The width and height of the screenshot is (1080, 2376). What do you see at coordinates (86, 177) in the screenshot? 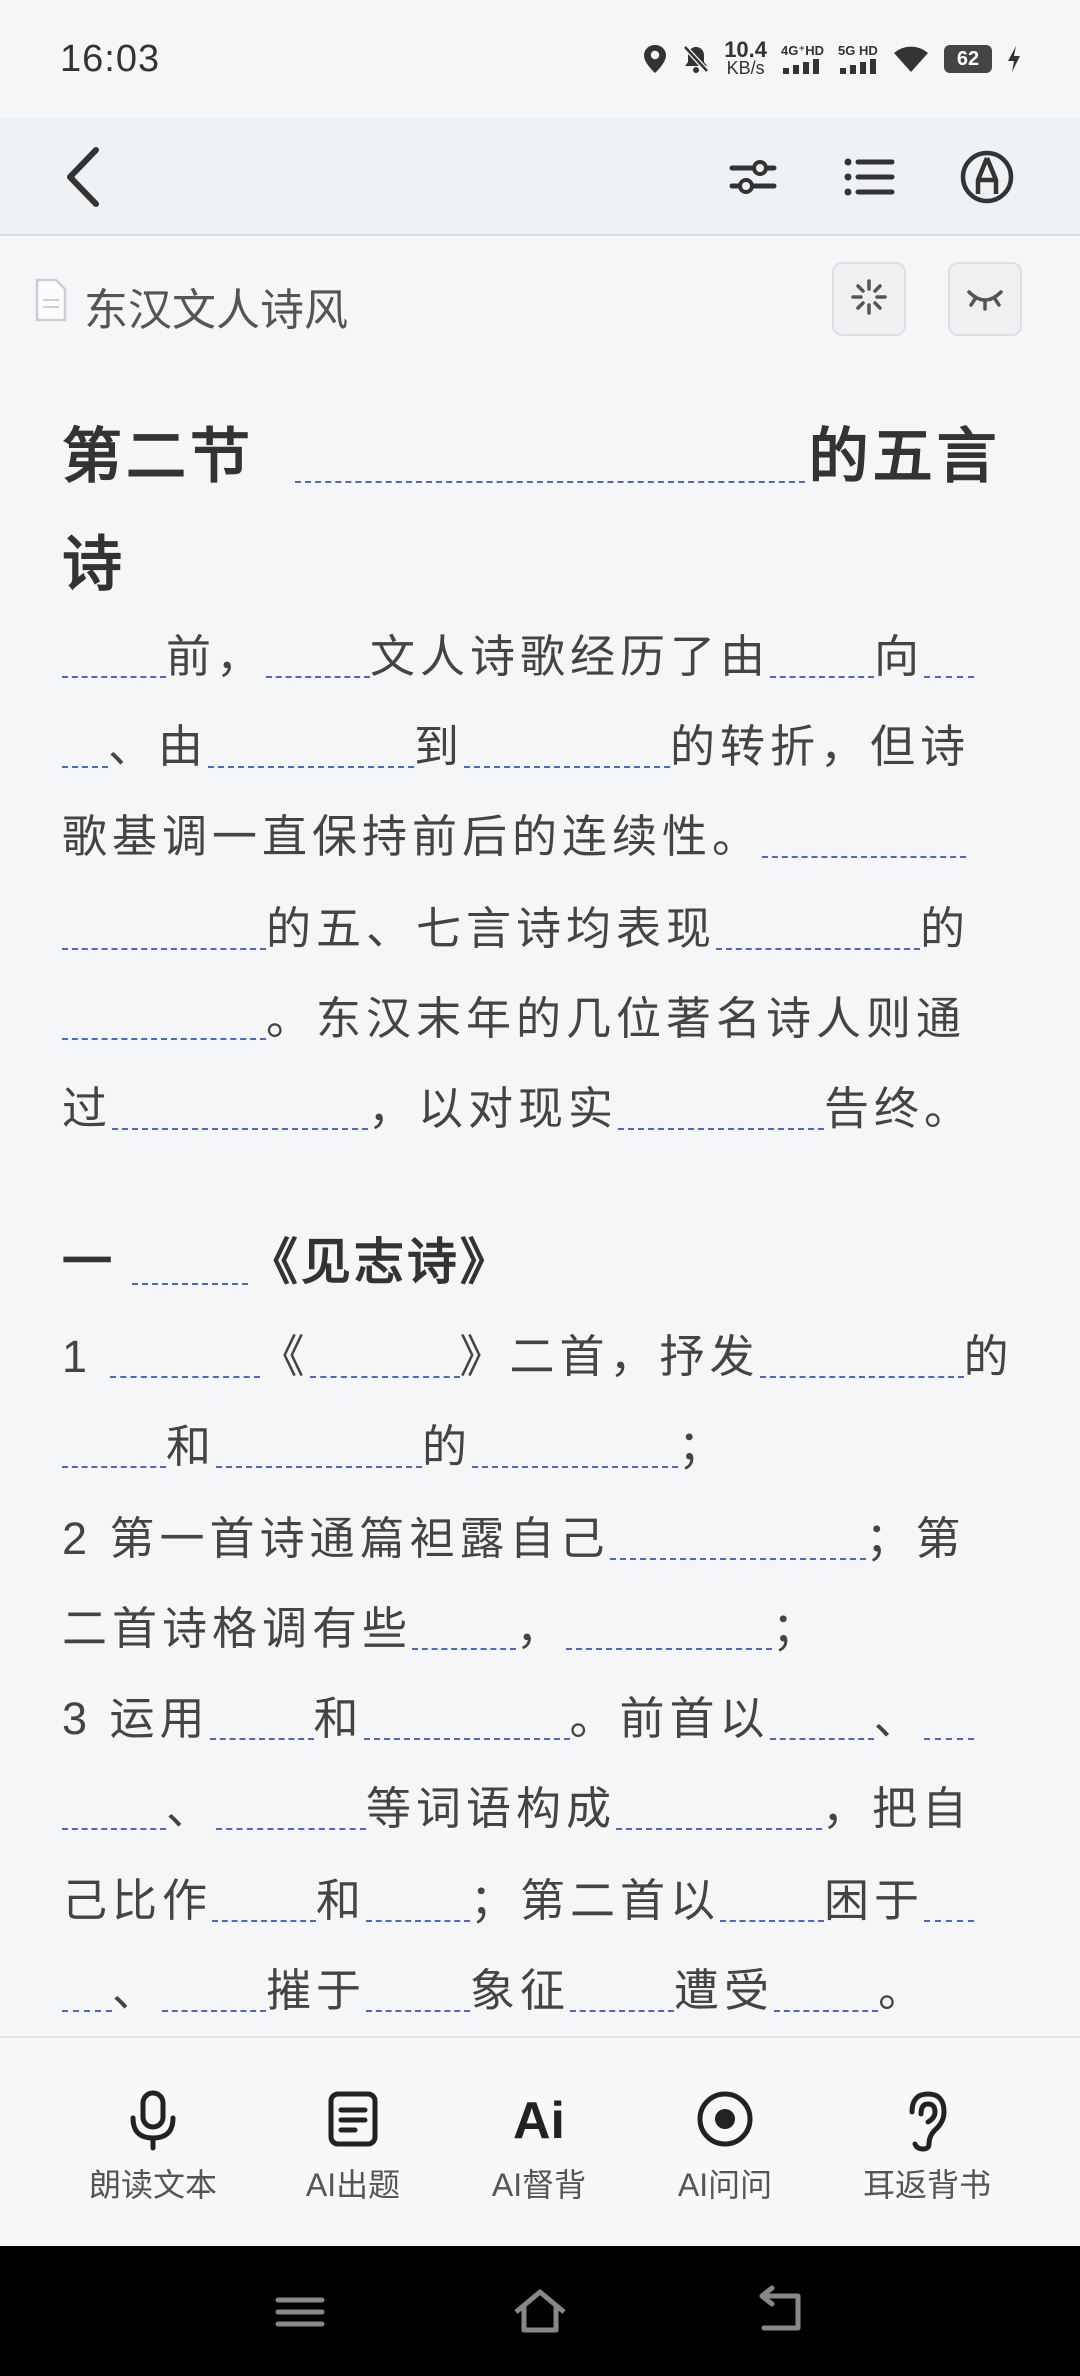
I see `back-button` at bounding box center [86, 177].